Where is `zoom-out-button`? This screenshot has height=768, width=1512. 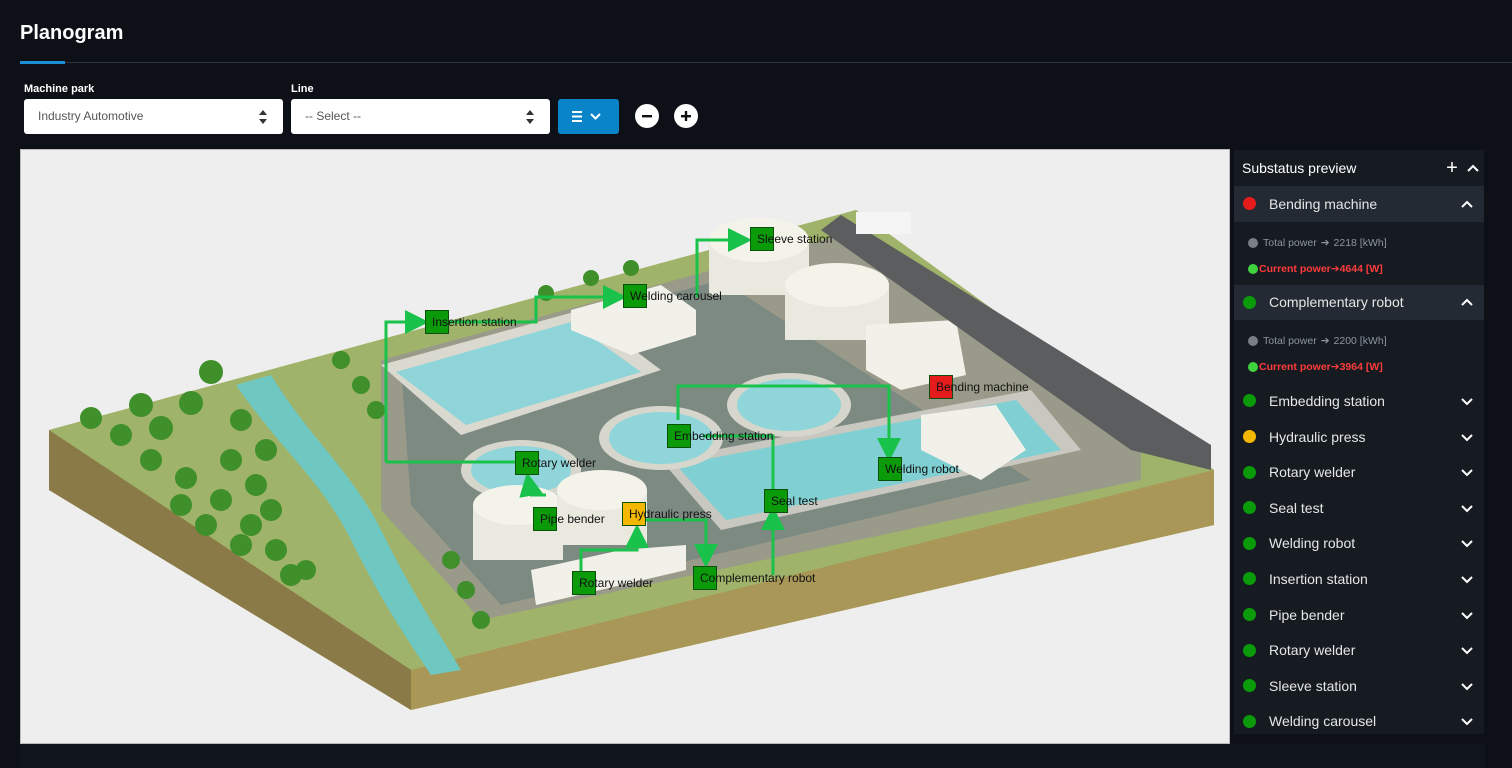 zoom-out-button is located at coordinates (647, 116).